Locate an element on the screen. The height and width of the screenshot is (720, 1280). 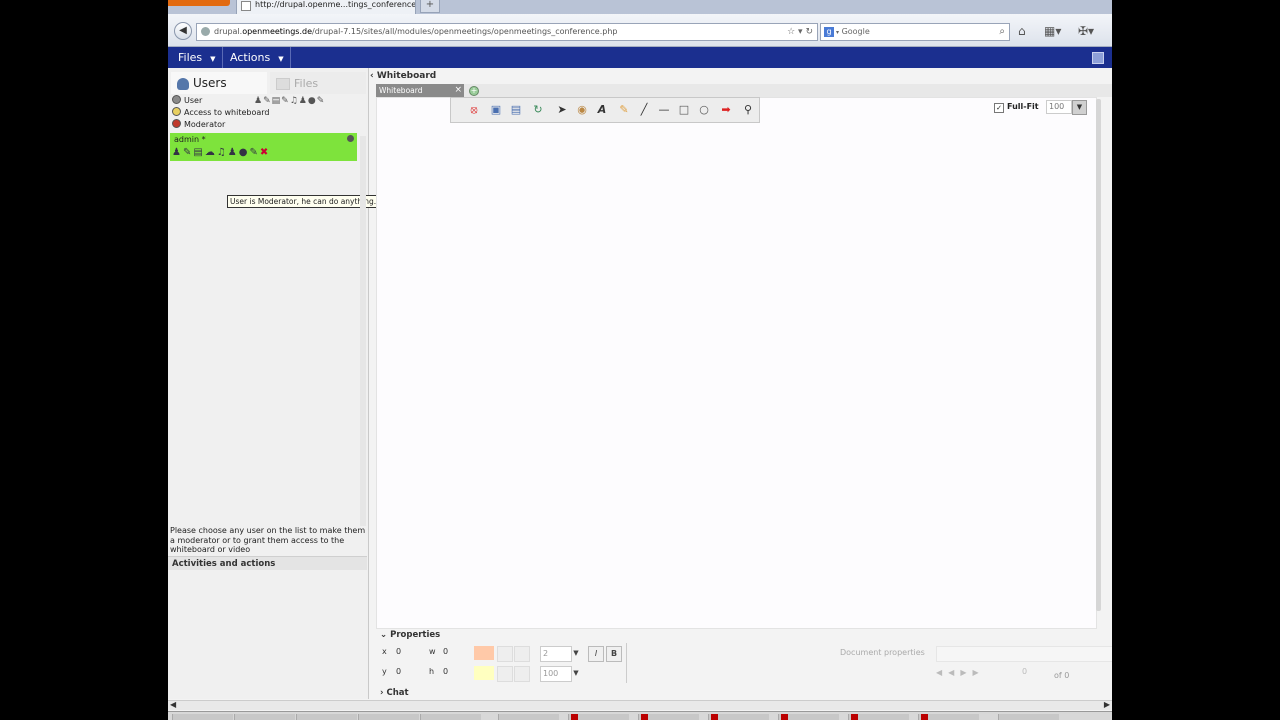
whiteboard-header: ‹ Whiteboard is located at coordinates (741, 76).